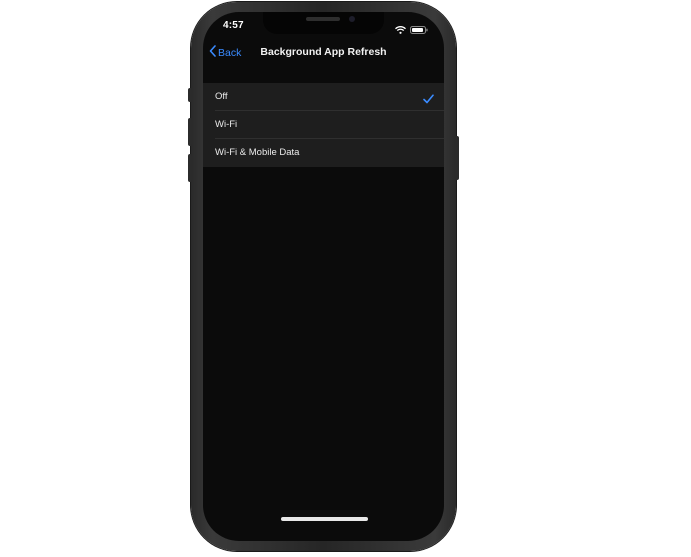  What do you see at coordinates (221, 96) in the screenshot?
I see `option-label: Off` at bounding box center [221, 96].